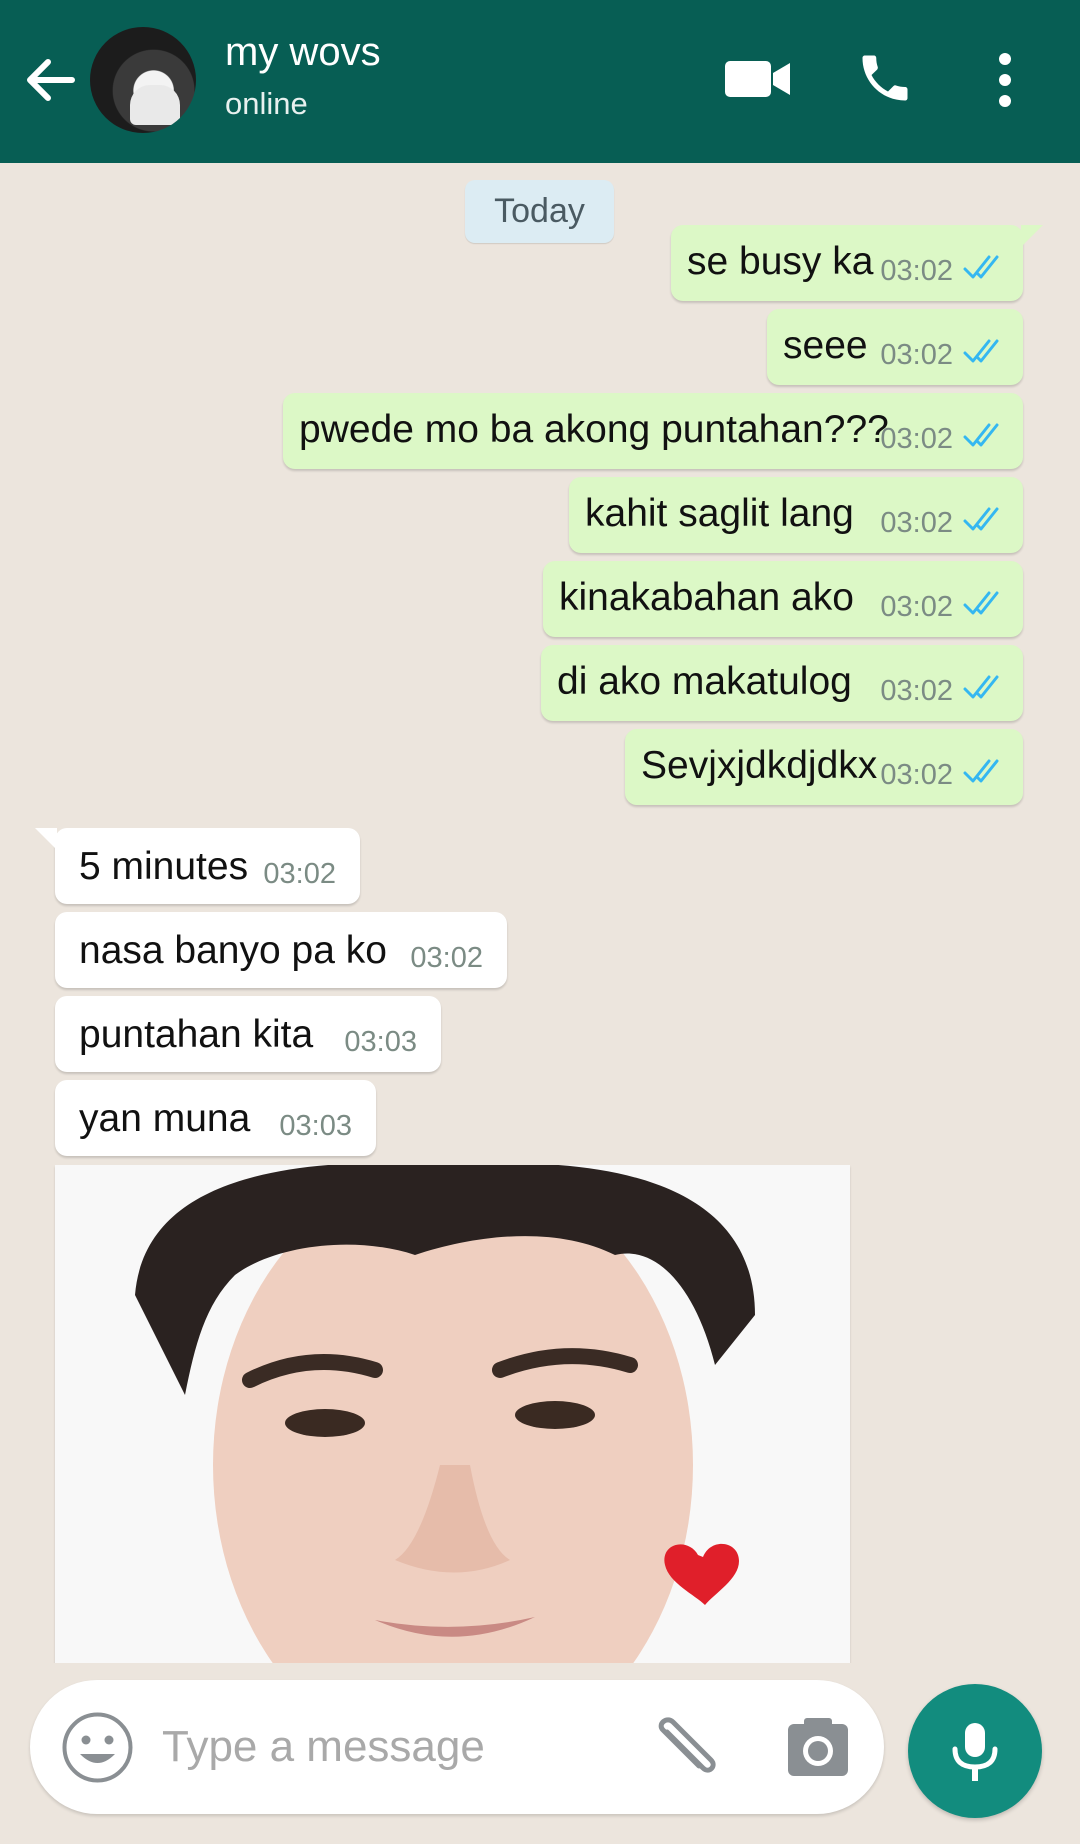 This screenshot has width=1080, height=1844. Describe the element at coordinates (97, 1747) in the screenshot. I see `emoji-icon` at that location.